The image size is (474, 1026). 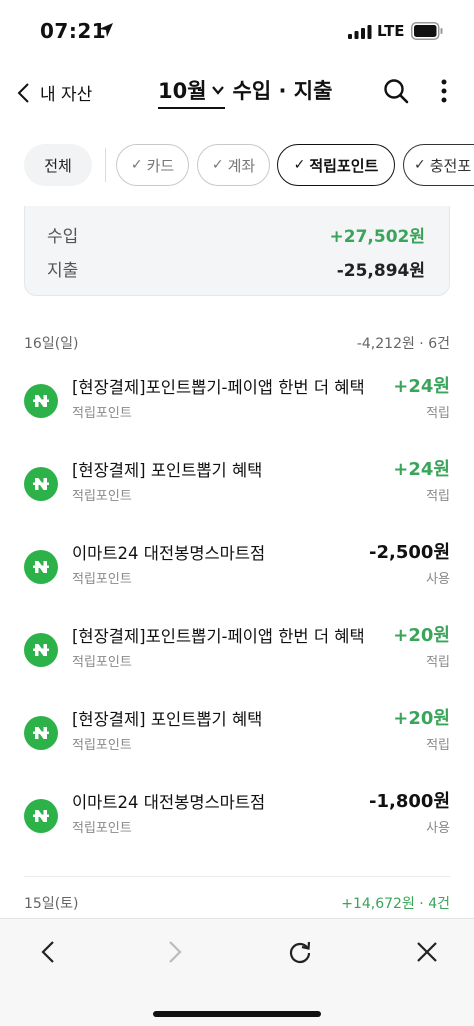 I want to click on network-label: LTE, so click(x=391, y=31).